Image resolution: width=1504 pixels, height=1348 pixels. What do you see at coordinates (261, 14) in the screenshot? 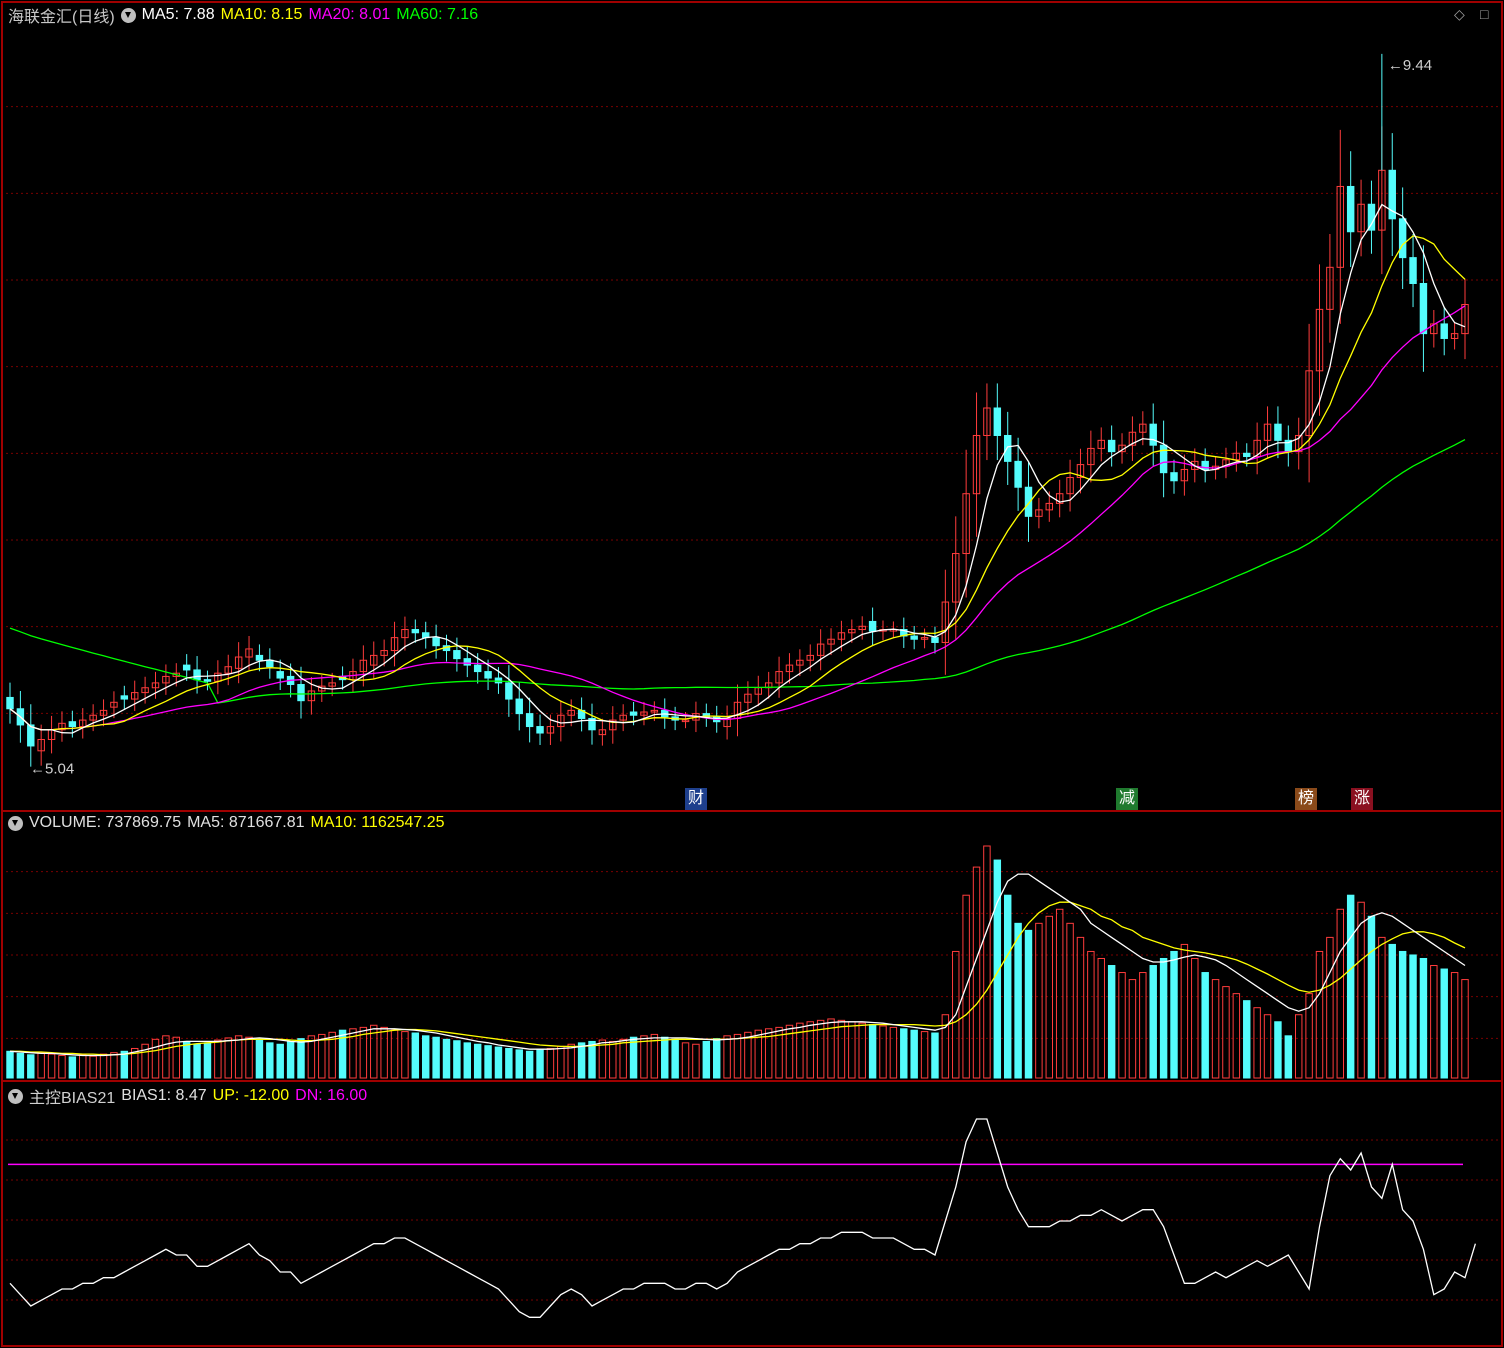
I see `ma10-readout: MA10: 8.15` at bounding box center [261, 14].